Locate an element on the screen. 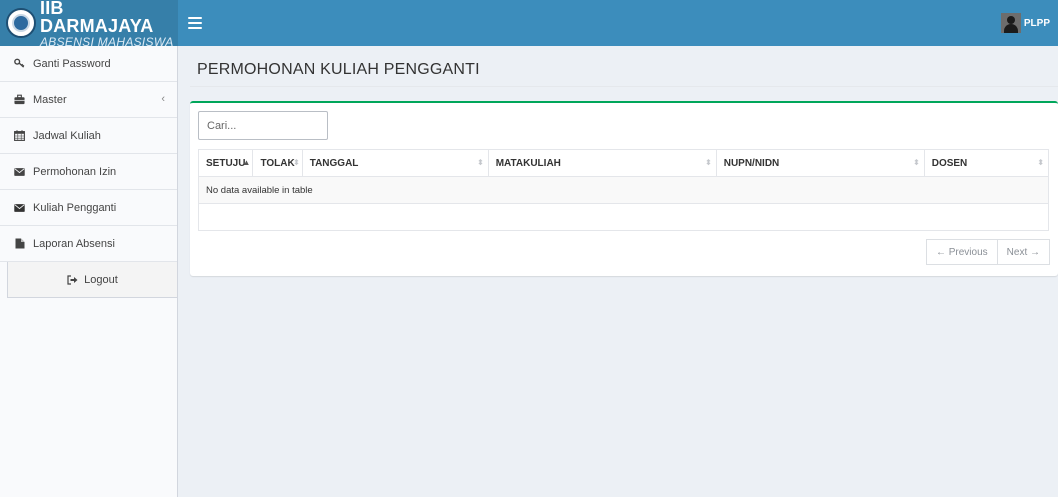 The image size is (1058, 497). logo: IIB DARMAJAYA ABSENSI MAHASISWA is located at coordinates (89, 24).